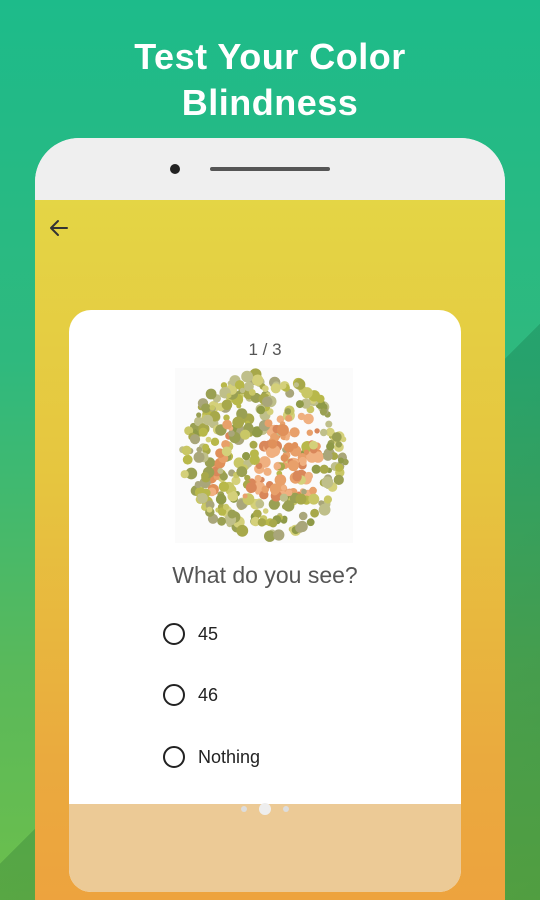  I want to click on speaker-icon, so click(270, 169).